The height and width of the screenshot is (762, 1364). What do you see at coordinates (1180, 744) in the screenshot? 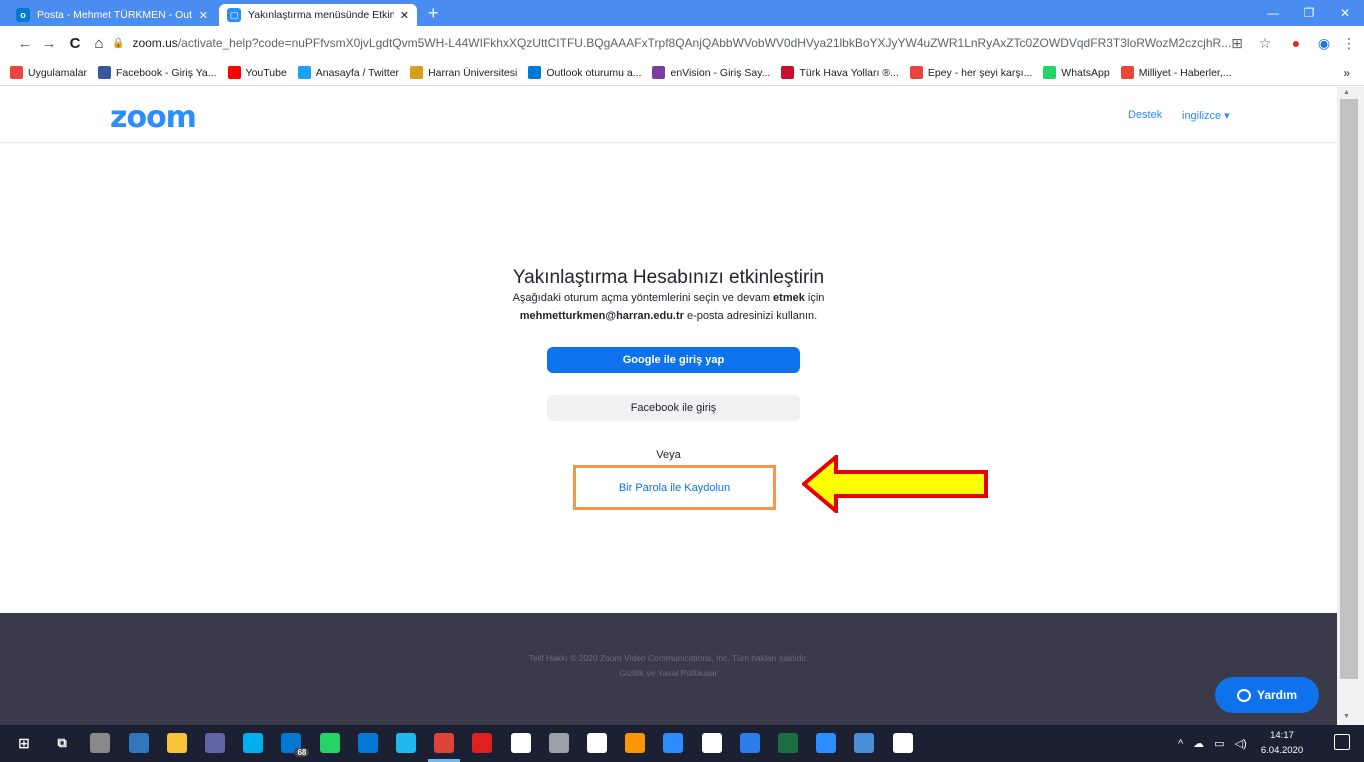
I see `tray-overflow-icon: ^` at bounding box center [1180, 744].